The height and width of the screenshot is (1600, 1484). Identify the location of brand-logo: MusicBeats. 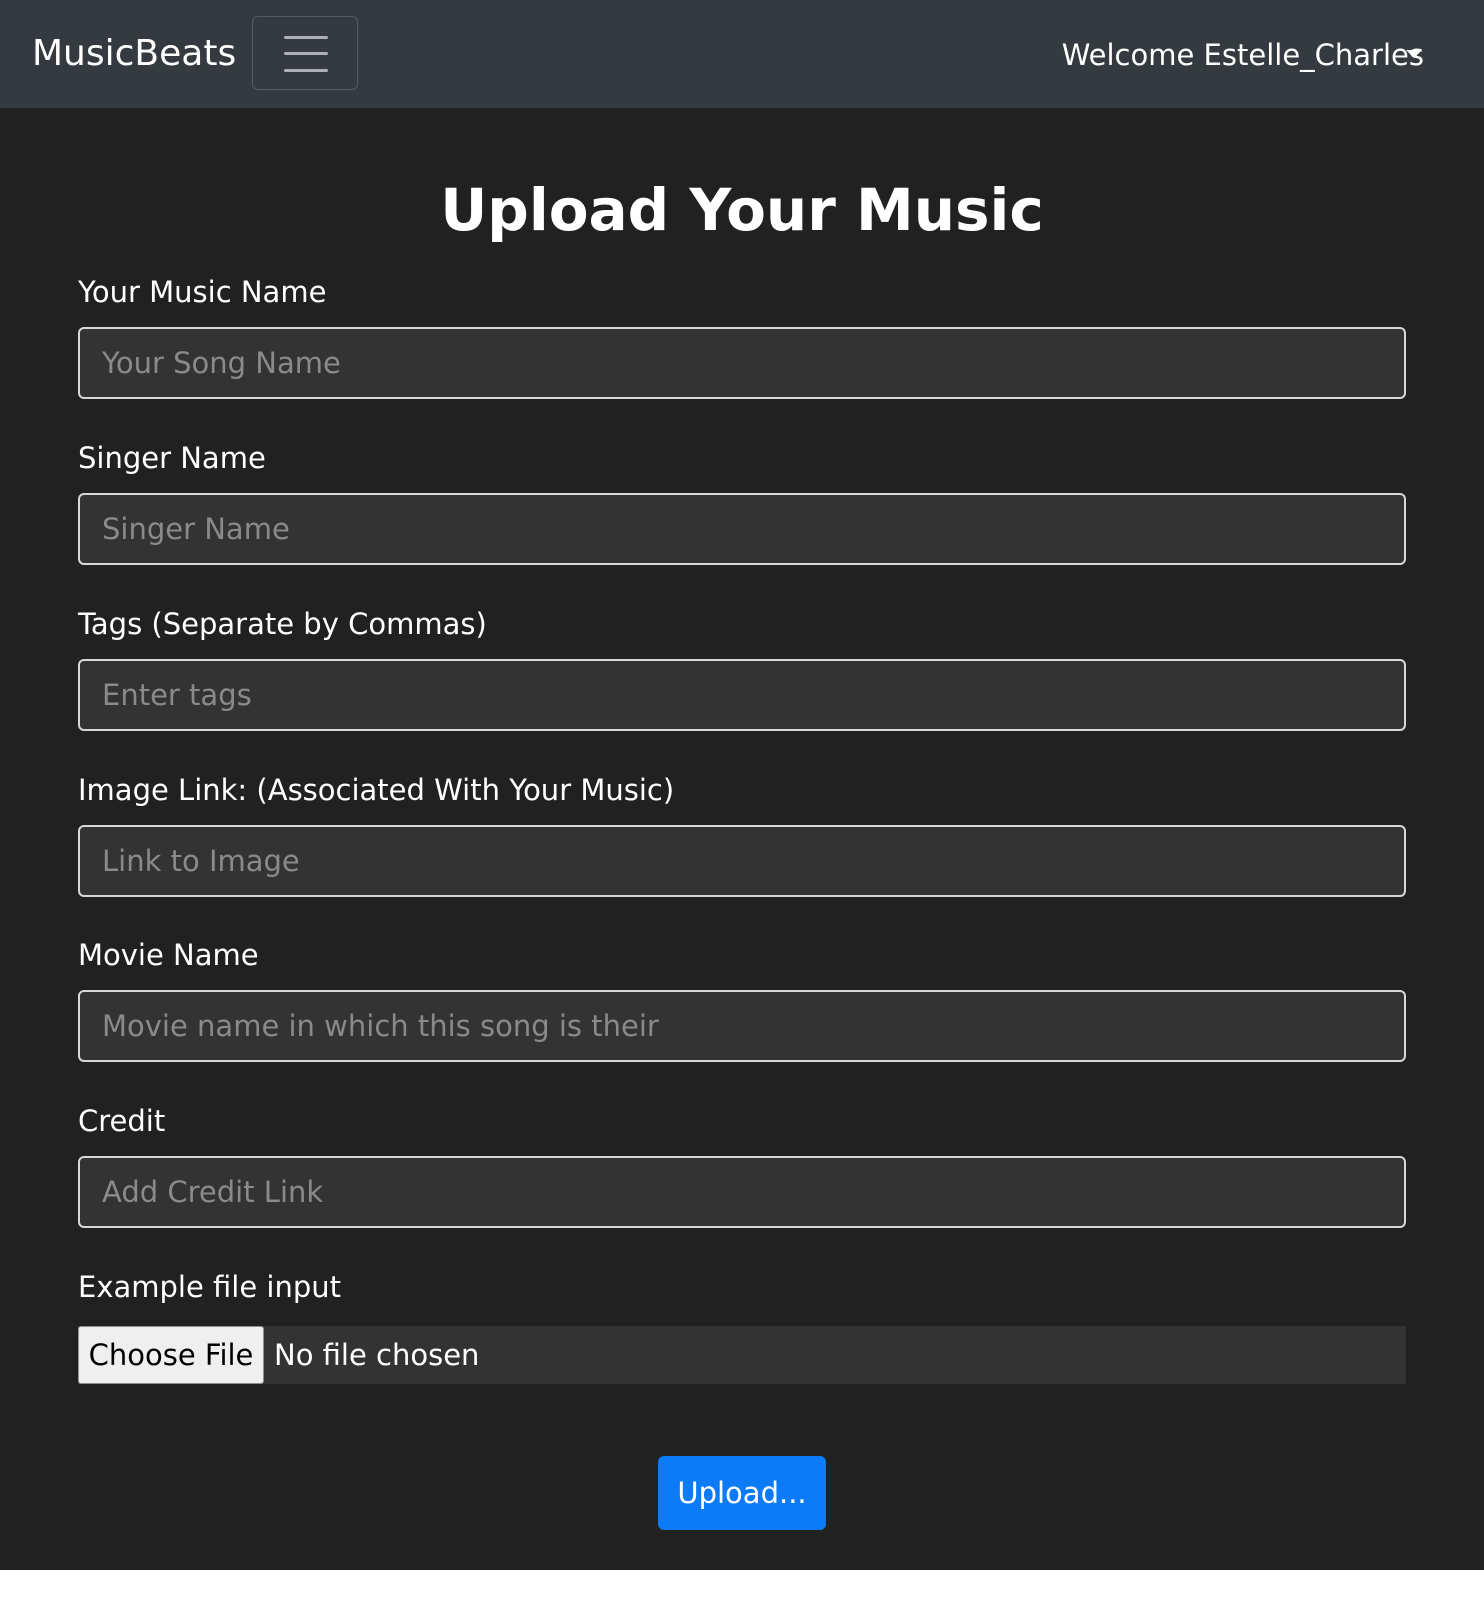
(134, 54).